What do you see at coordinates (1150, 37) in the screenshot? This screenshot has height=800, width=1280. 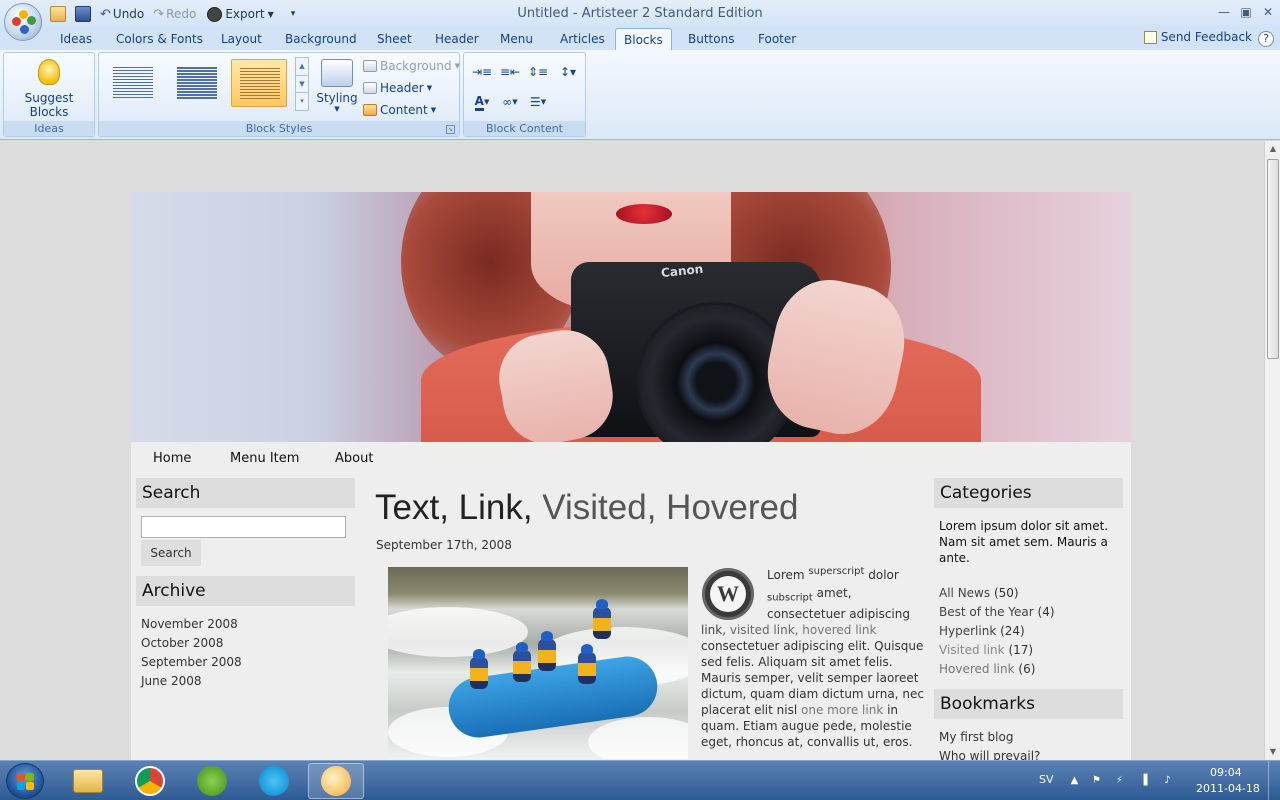 I see `feedback-icon` at bounding box center [1150, 37].